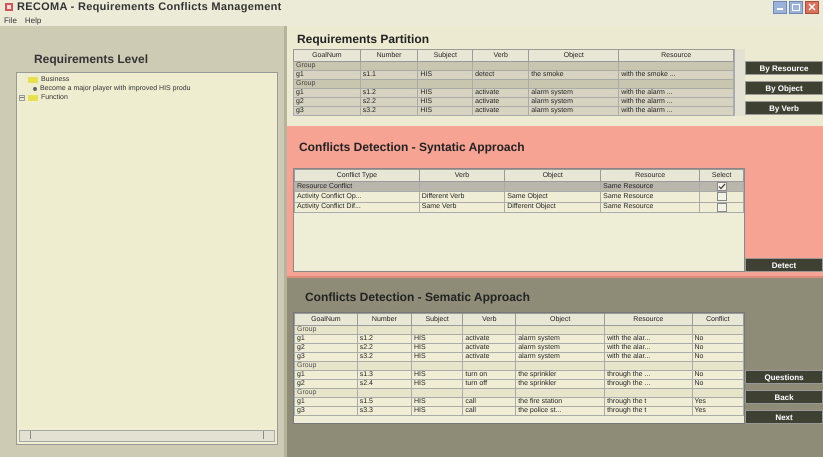 The image size is (823, 457). I want to click on horizontal-scrollbar, so click(147, 436).